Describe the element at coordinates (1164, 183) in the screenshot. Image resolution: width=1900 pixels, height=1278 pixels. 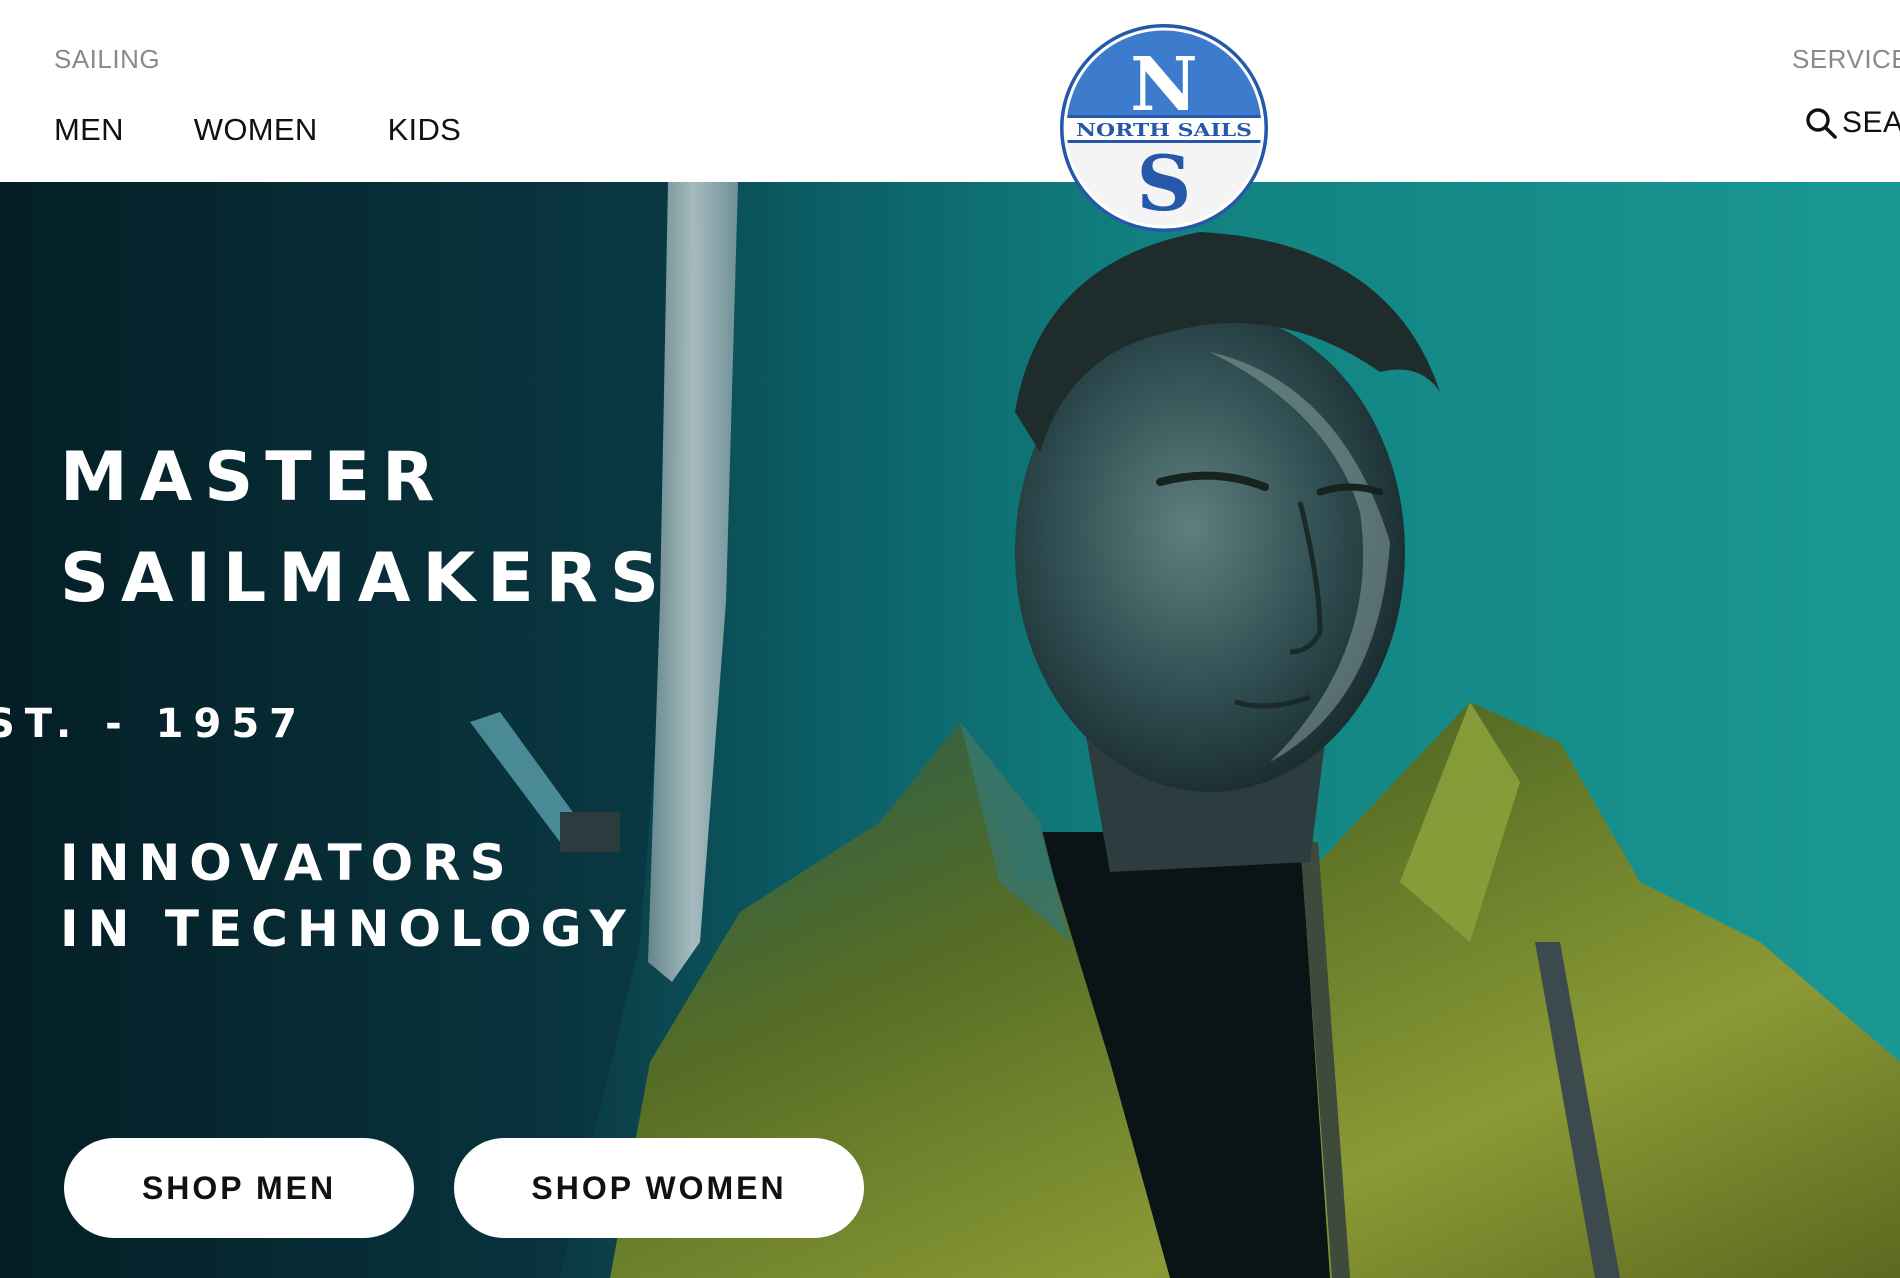
I see `logo-letter-s: S` at that location.